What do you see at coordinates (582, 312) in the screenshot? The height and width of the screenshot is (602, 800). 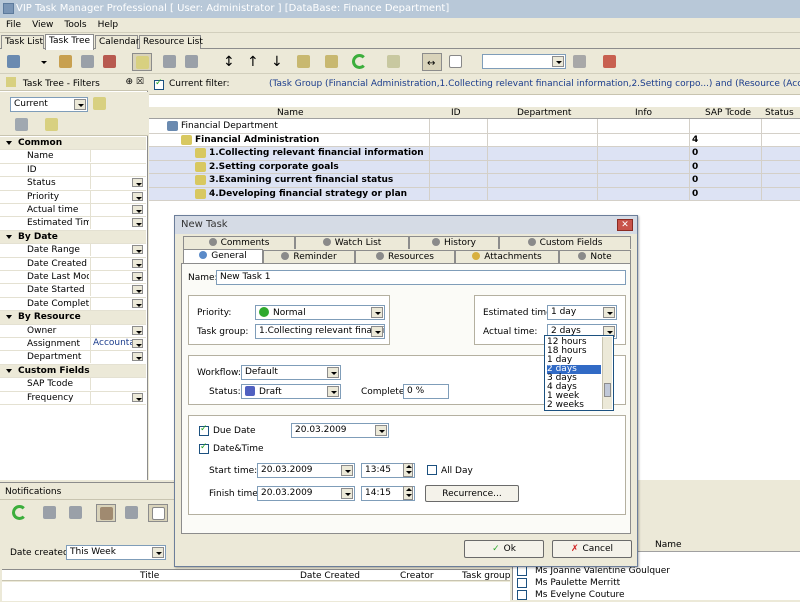 I see `estimated-time-select: 1 day` at bounding box center [582, 312].